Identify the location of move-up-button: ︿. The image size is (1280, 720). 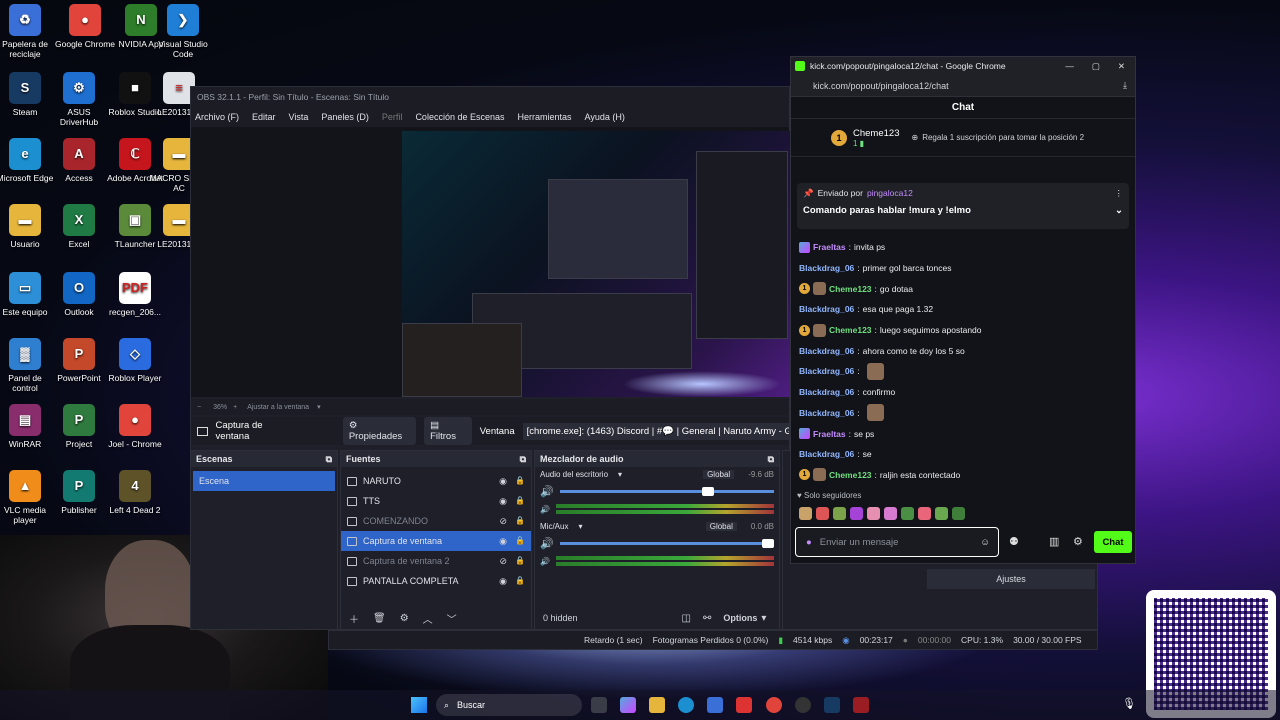
(428, 618).